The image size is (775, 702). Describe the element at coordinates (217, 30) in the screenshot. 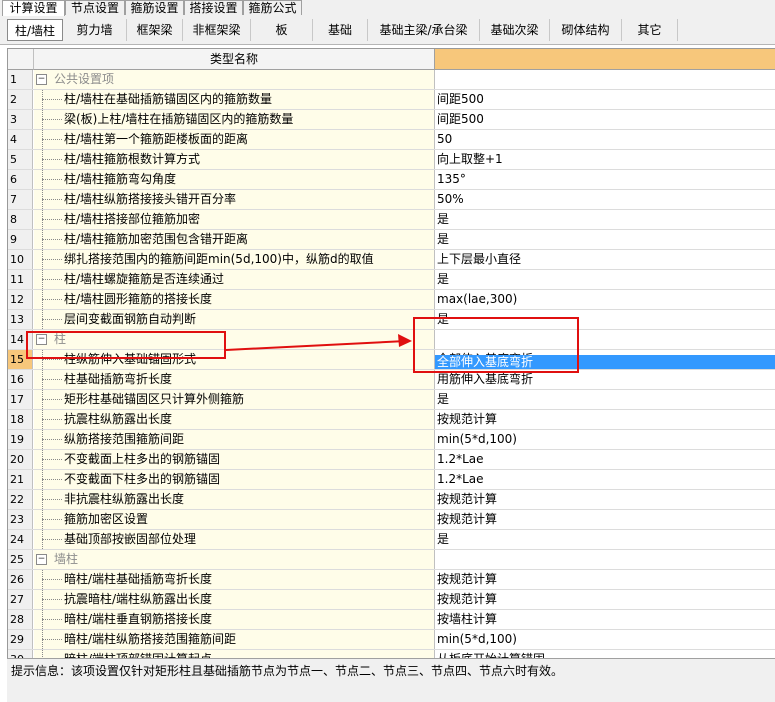

I see `sub-tab-nonframe-beam: 非框架梁` at that location.